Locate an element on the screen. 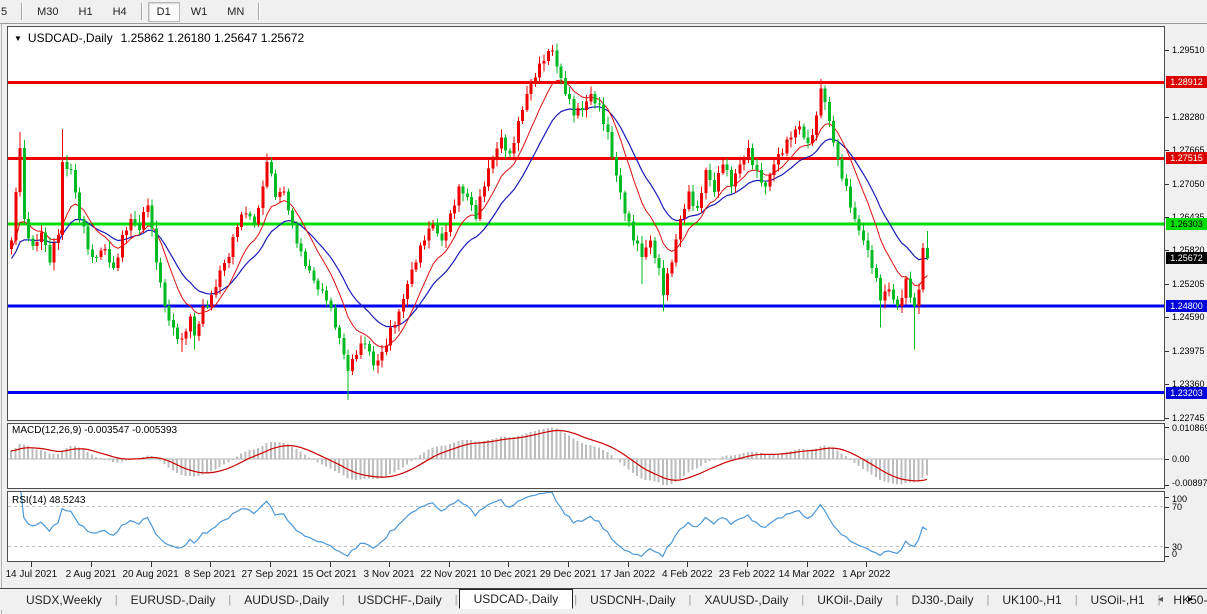 Image resolution: width=1207 pixels, height=614 pixels. tab-usdcnh-daily: USDCNH-,Daily is located at coordinates (632, 600).